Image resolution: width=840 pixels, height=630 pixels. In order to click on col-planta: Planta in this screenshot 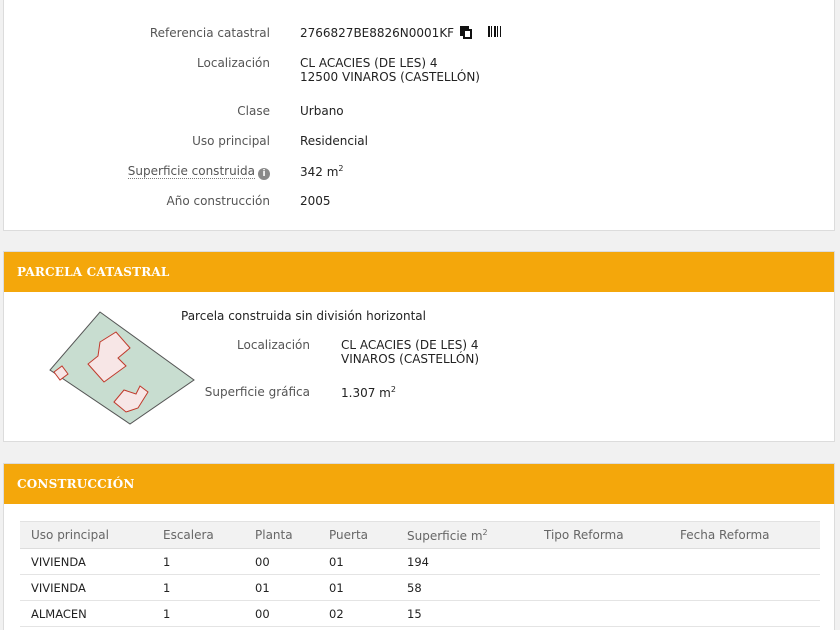, I will do `click(281, 535)`.